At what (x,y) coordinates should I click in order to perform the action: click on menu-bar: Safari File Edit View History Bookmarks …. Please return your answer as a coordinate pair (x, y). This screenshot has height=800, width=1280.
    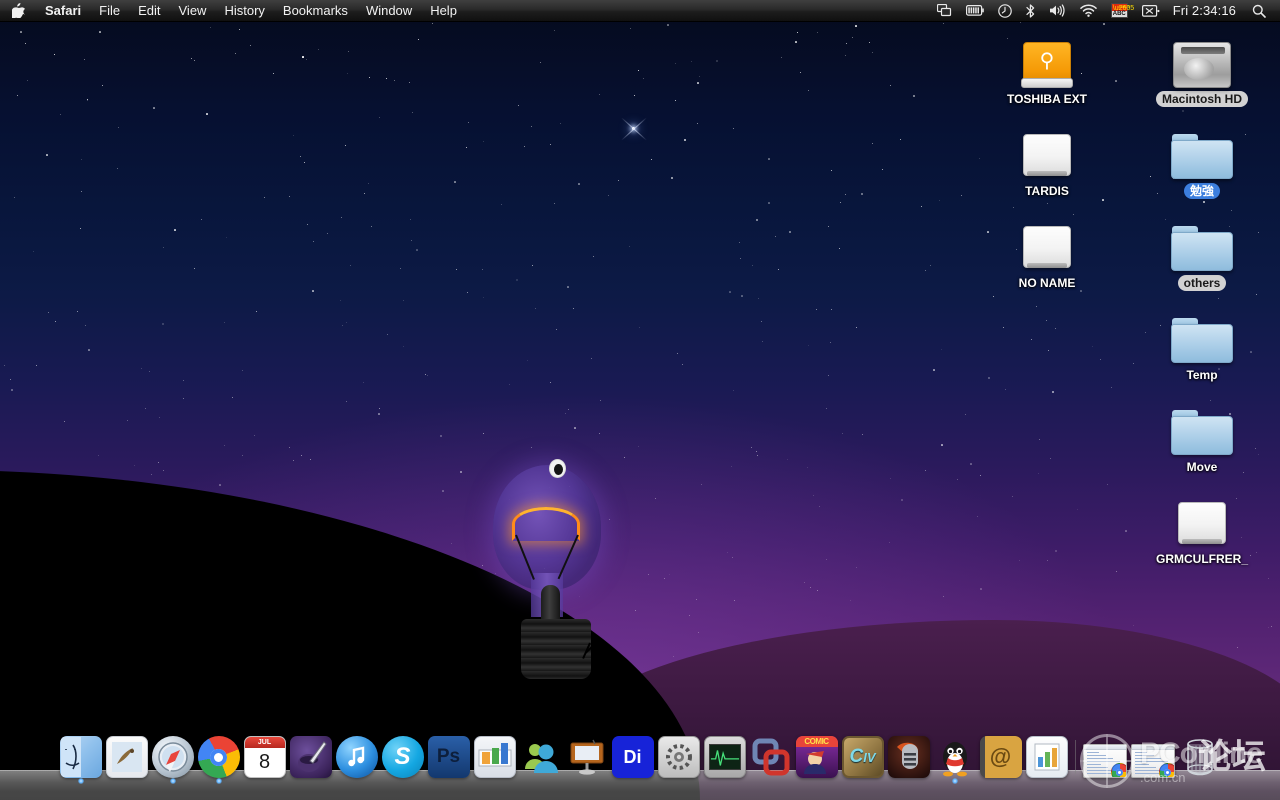
    Looking at the image, I should click on (640, 11).